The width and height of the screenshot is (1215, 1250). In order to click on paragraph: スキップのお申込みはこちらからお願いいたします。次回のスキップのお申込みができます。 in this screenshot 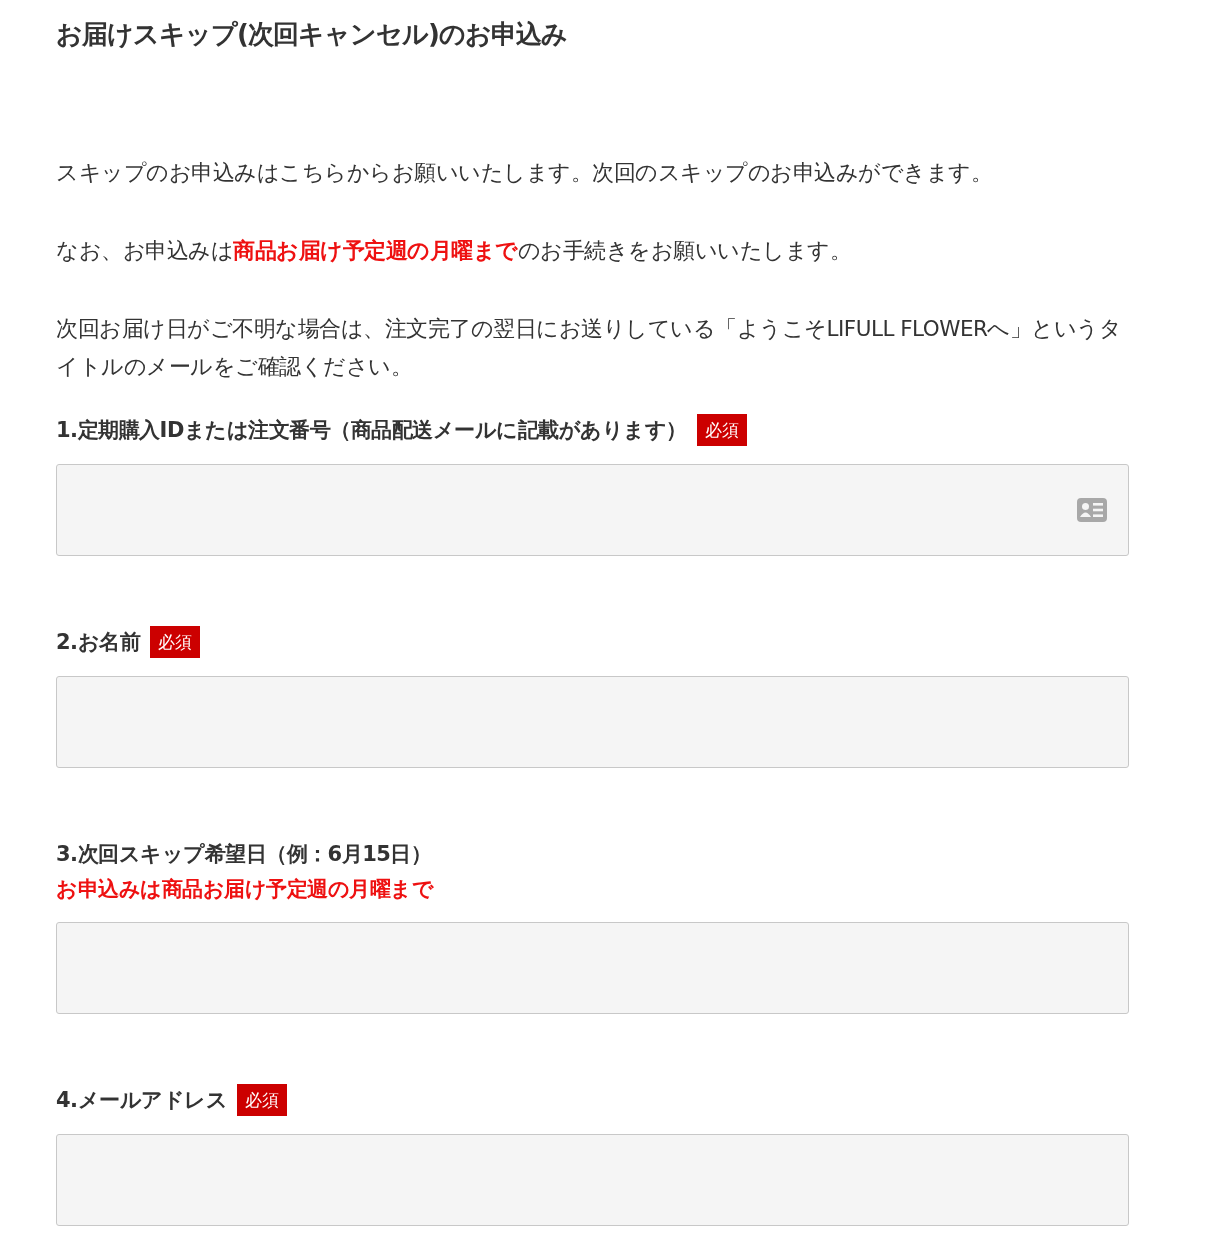, I will do `click(524, 173)`.